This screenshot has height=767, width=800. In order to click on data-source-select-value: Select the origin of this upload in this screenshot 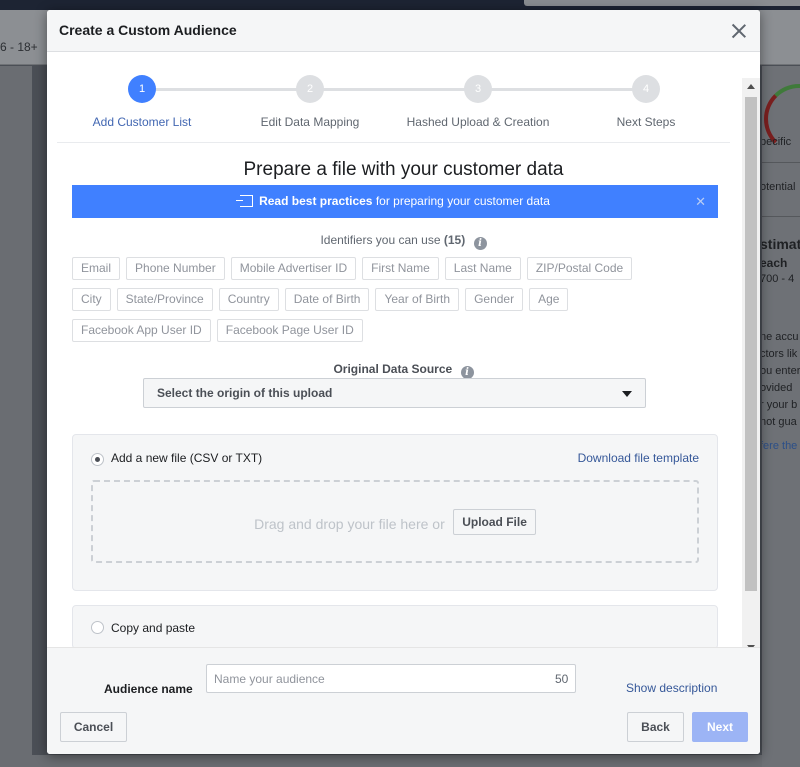, I will do `click(245, 393)`.